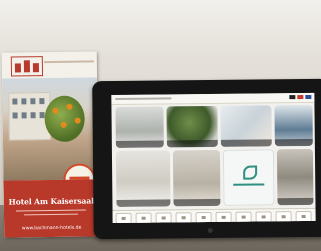 The width and height of the screenshot is (321, 251). I want to click on photo-room-icon, so click(295, 177).